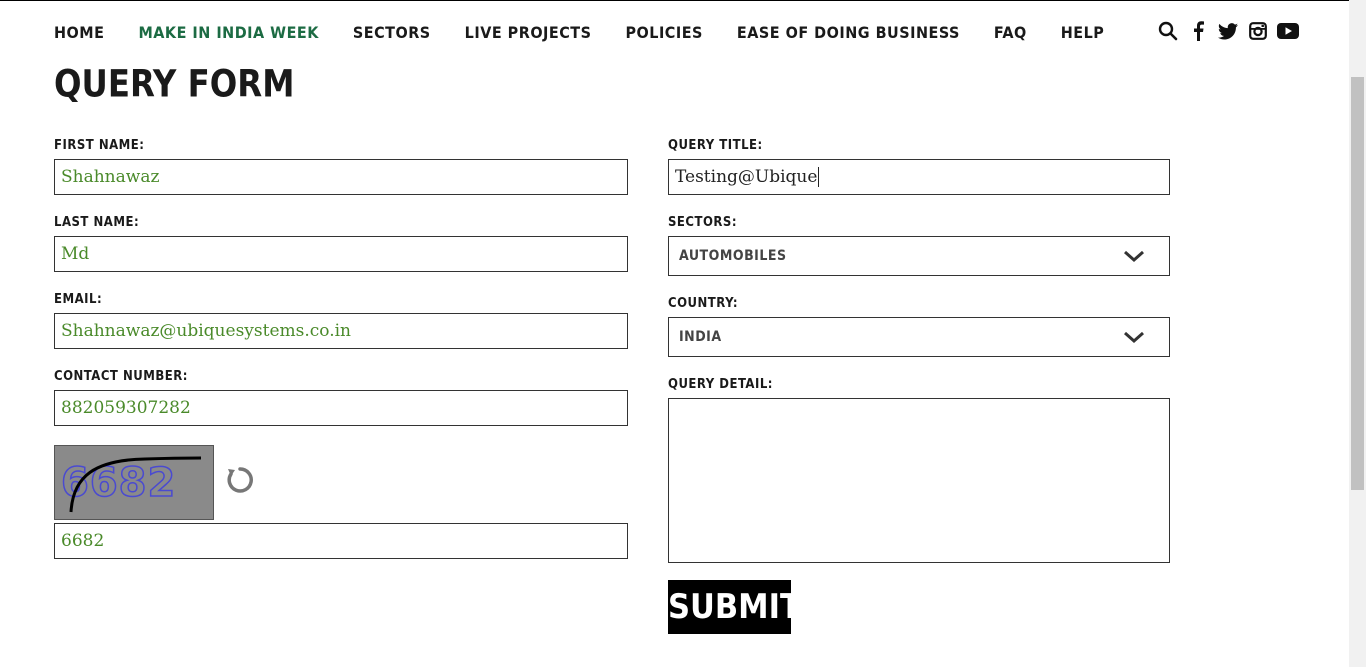 The height and width of the screenshot is (667, 1366). What do you see at coordinates (819, 177) in the screenshot?
I see `text-cursor` at bounding box center [819, 177].